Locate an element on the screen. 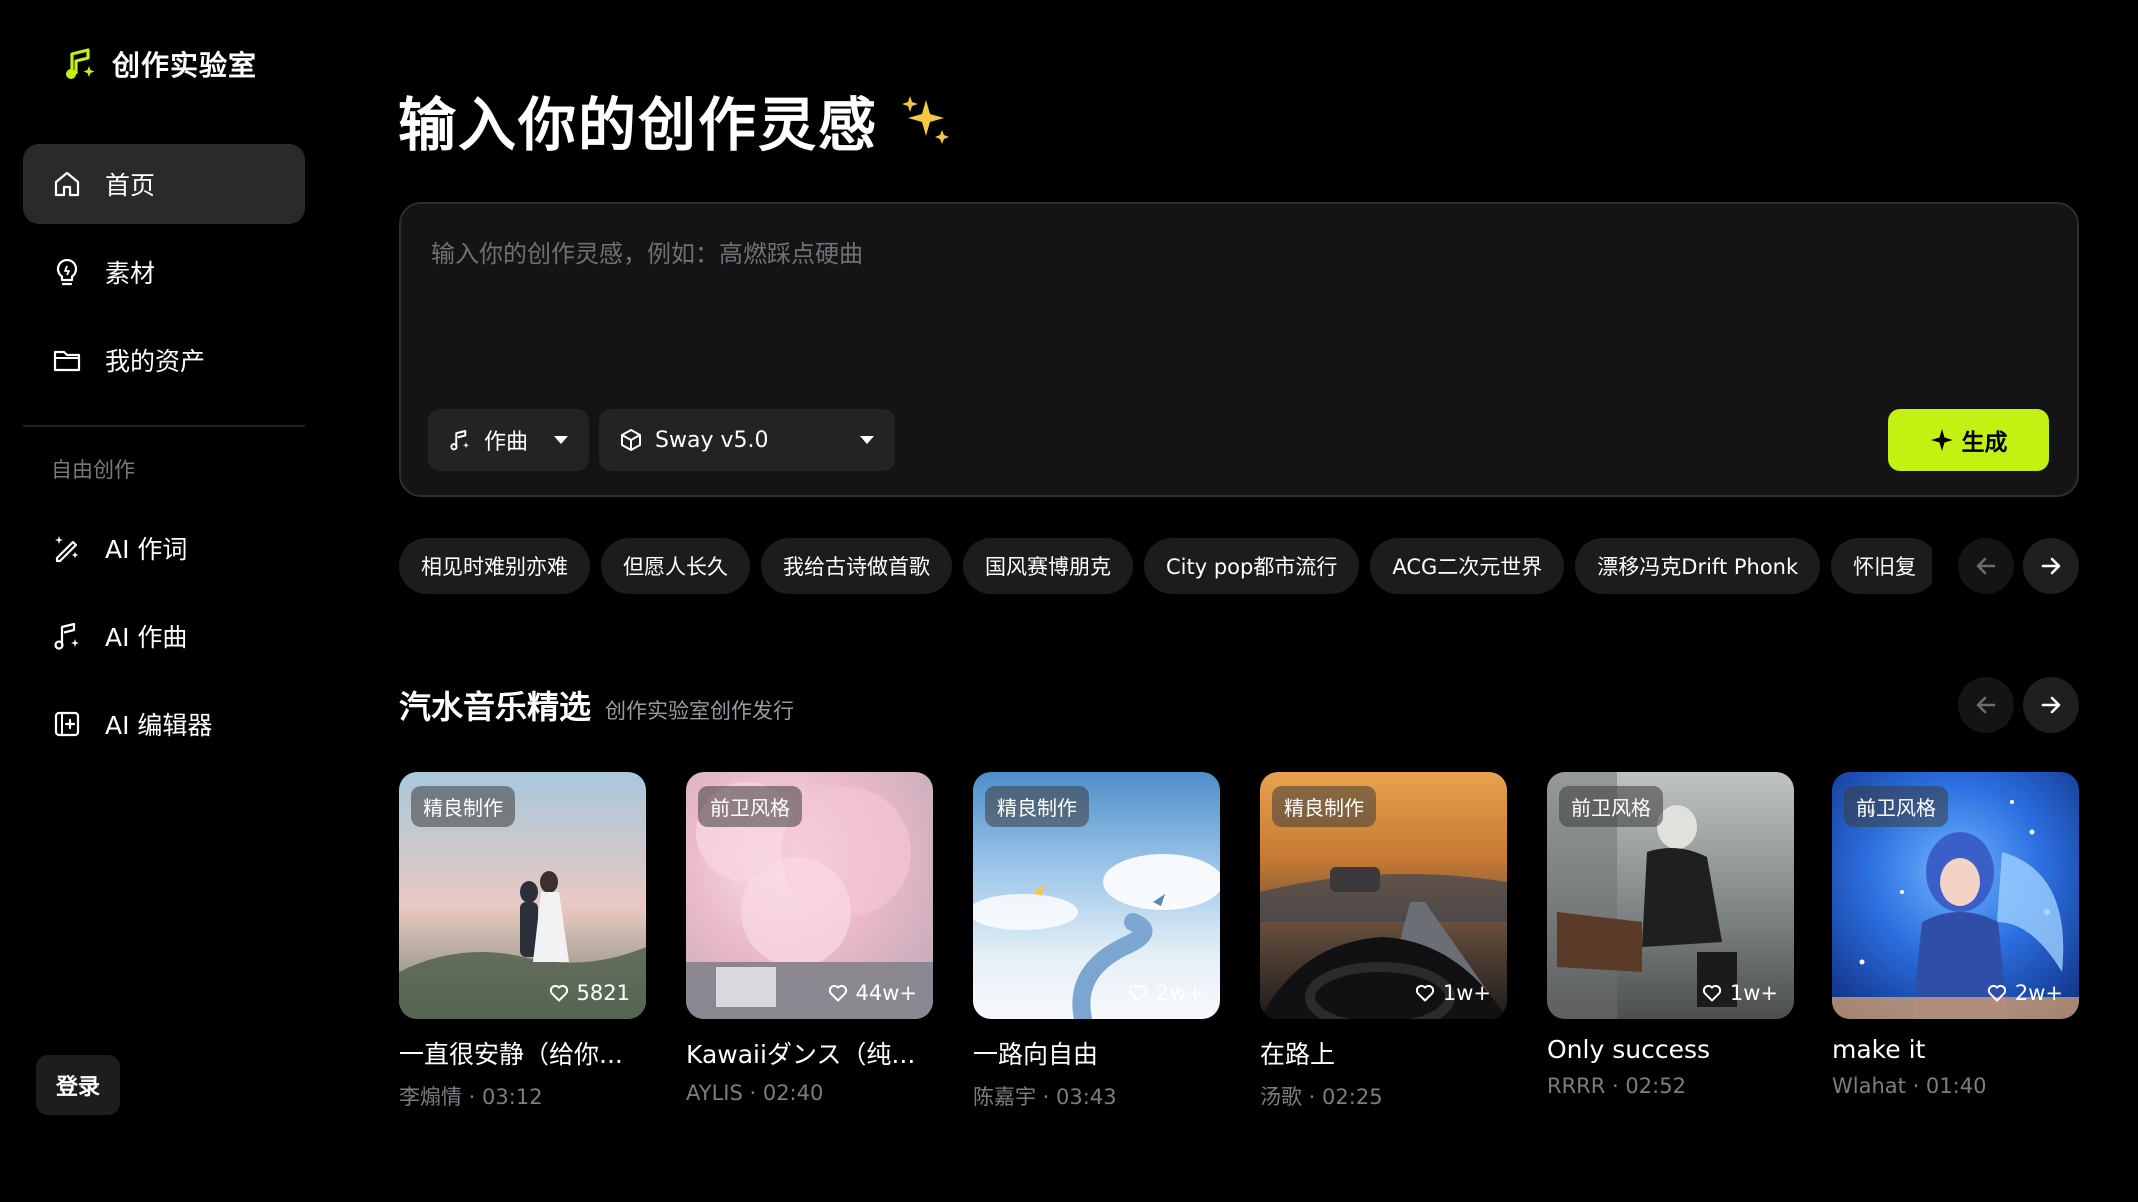 This screenshot has width=2138, height=1202. magic-pen-icon is located at coordinates (66, 549).